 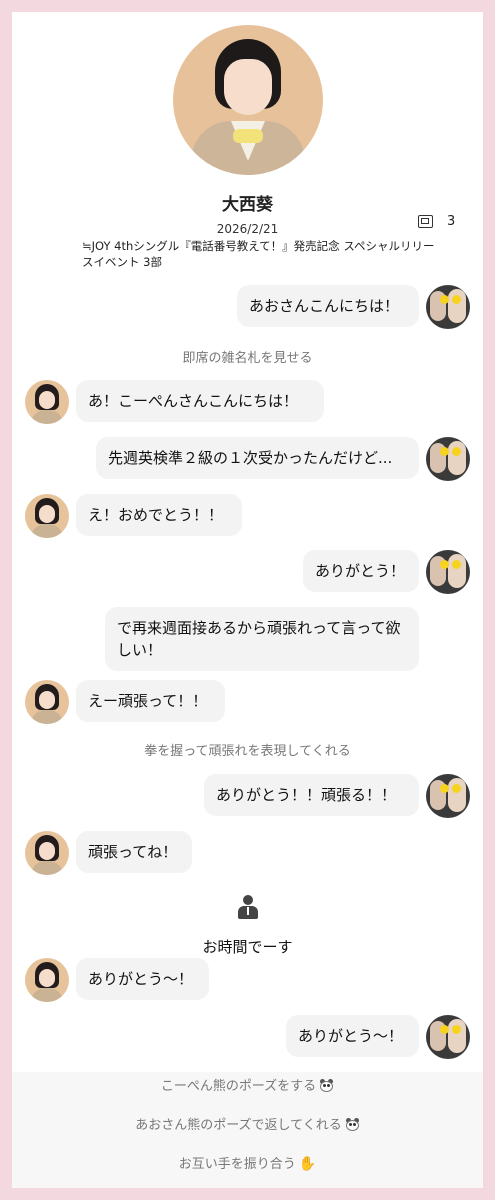 I want to click on person-icon, so click(x=248, y=907).